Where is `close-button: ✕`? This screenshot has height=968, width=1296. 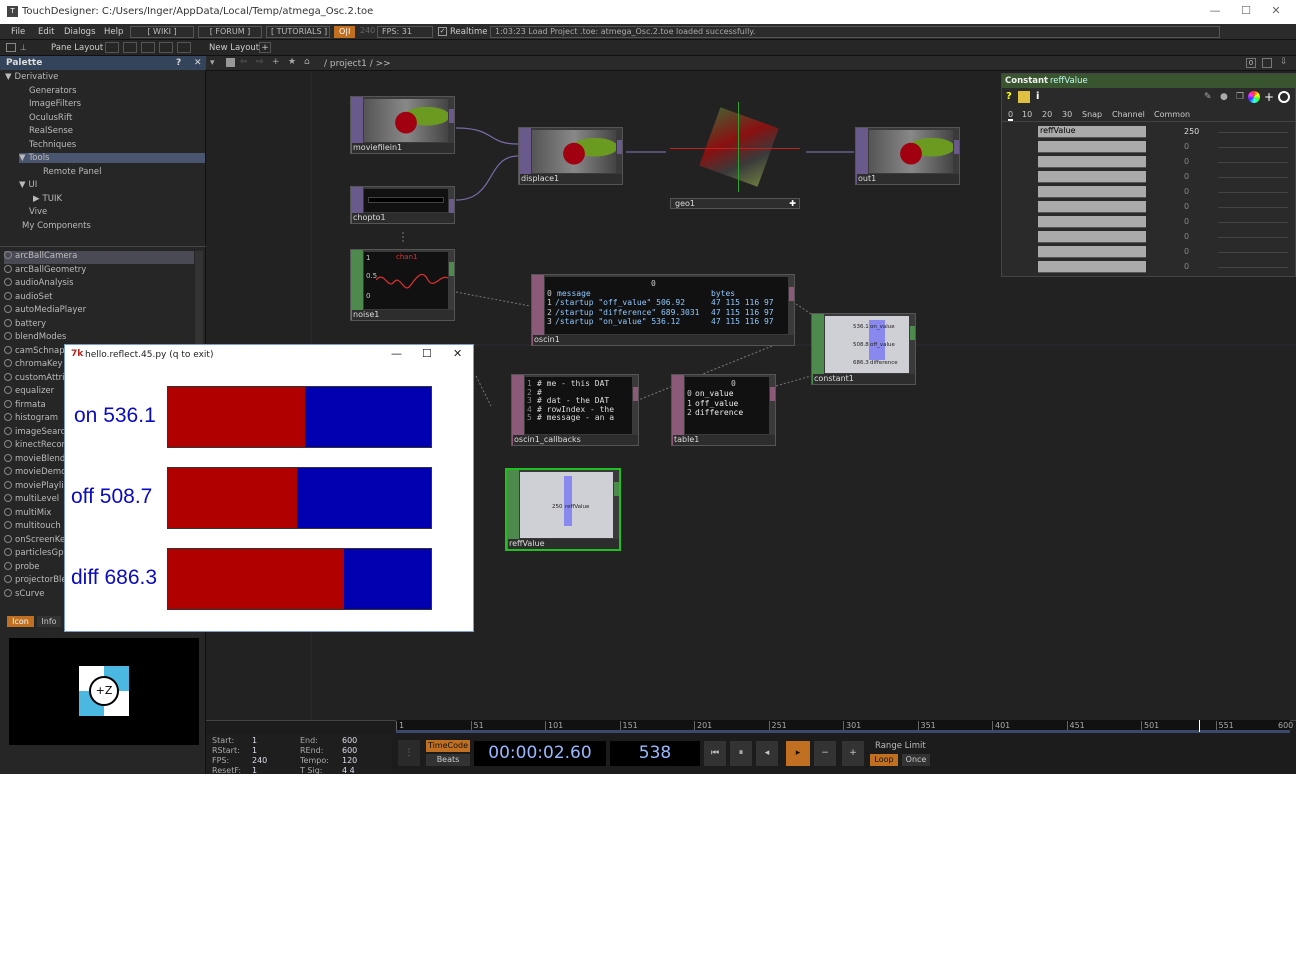 close-button: ✕ is located at coordinates (1276, 12).